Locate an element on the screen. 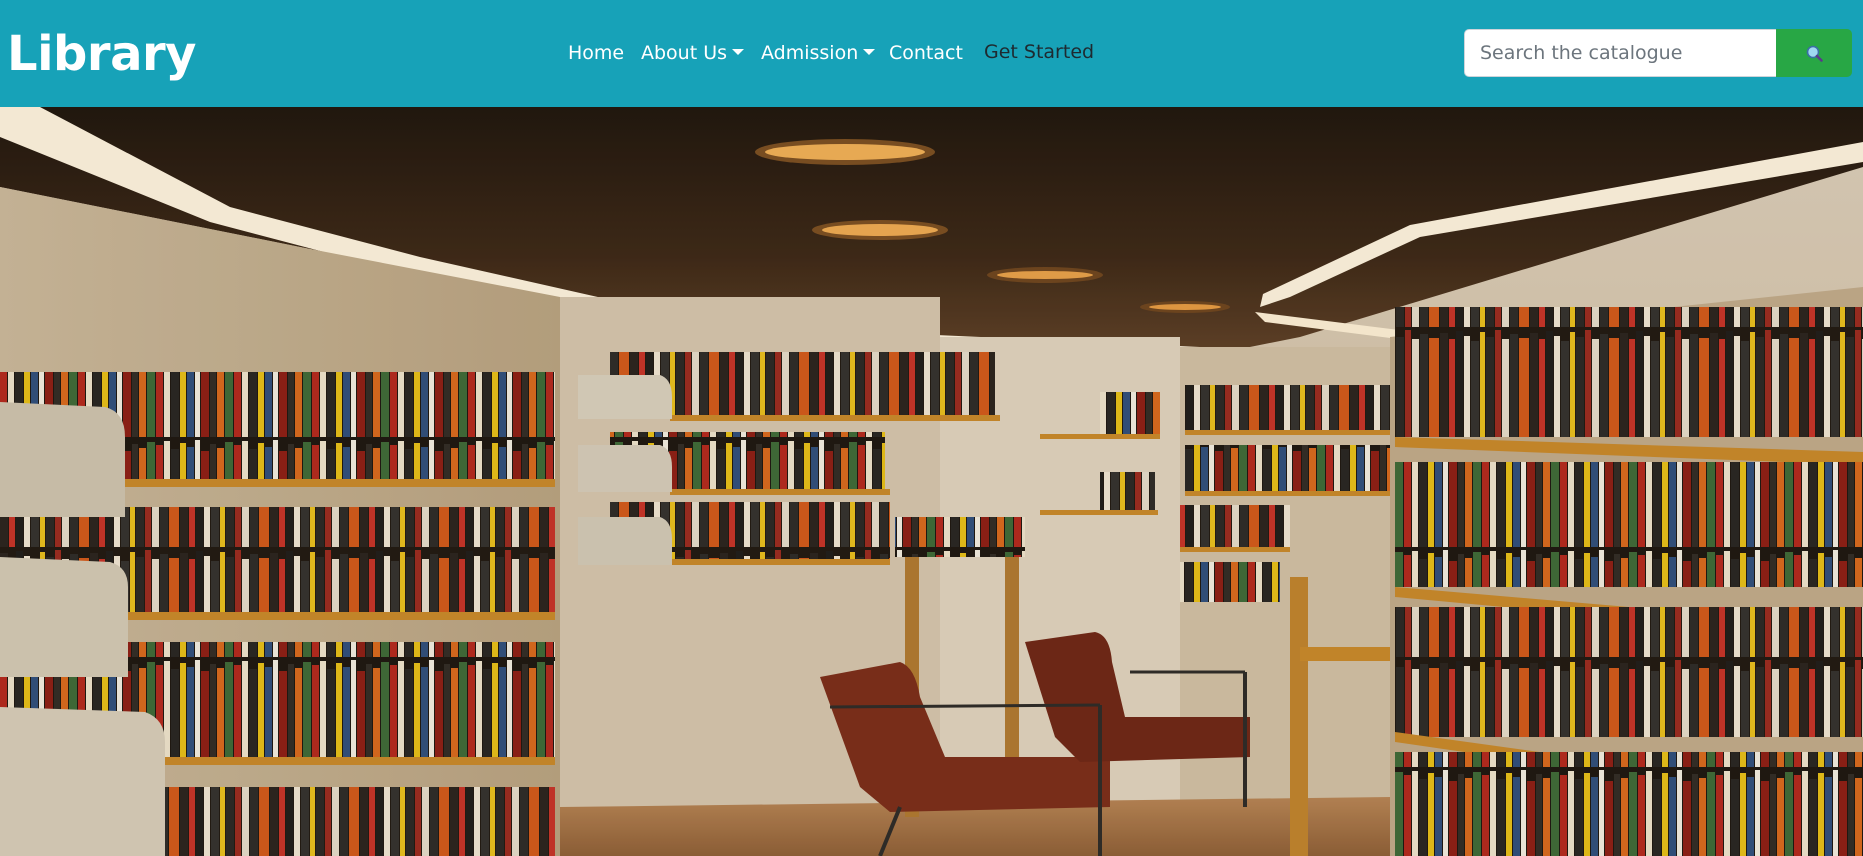 This screenshot has width=1863, height=856. nav-about-us-label: About Us is located at coordinates (684, 53).